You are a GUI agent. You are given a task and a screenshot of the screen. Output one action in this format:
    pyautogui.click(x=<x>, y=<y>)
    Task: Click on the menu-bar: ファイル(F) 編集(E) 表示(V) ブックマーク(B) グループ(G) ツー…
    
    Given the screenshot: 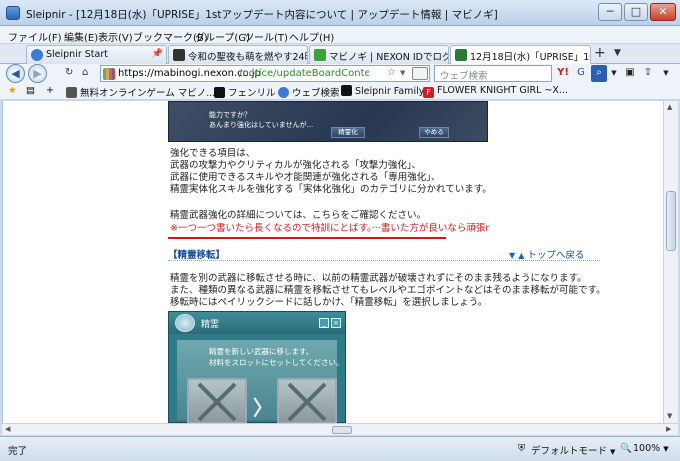 What is the action you would take?
    pyautogui.click(x=340, y=35)
    